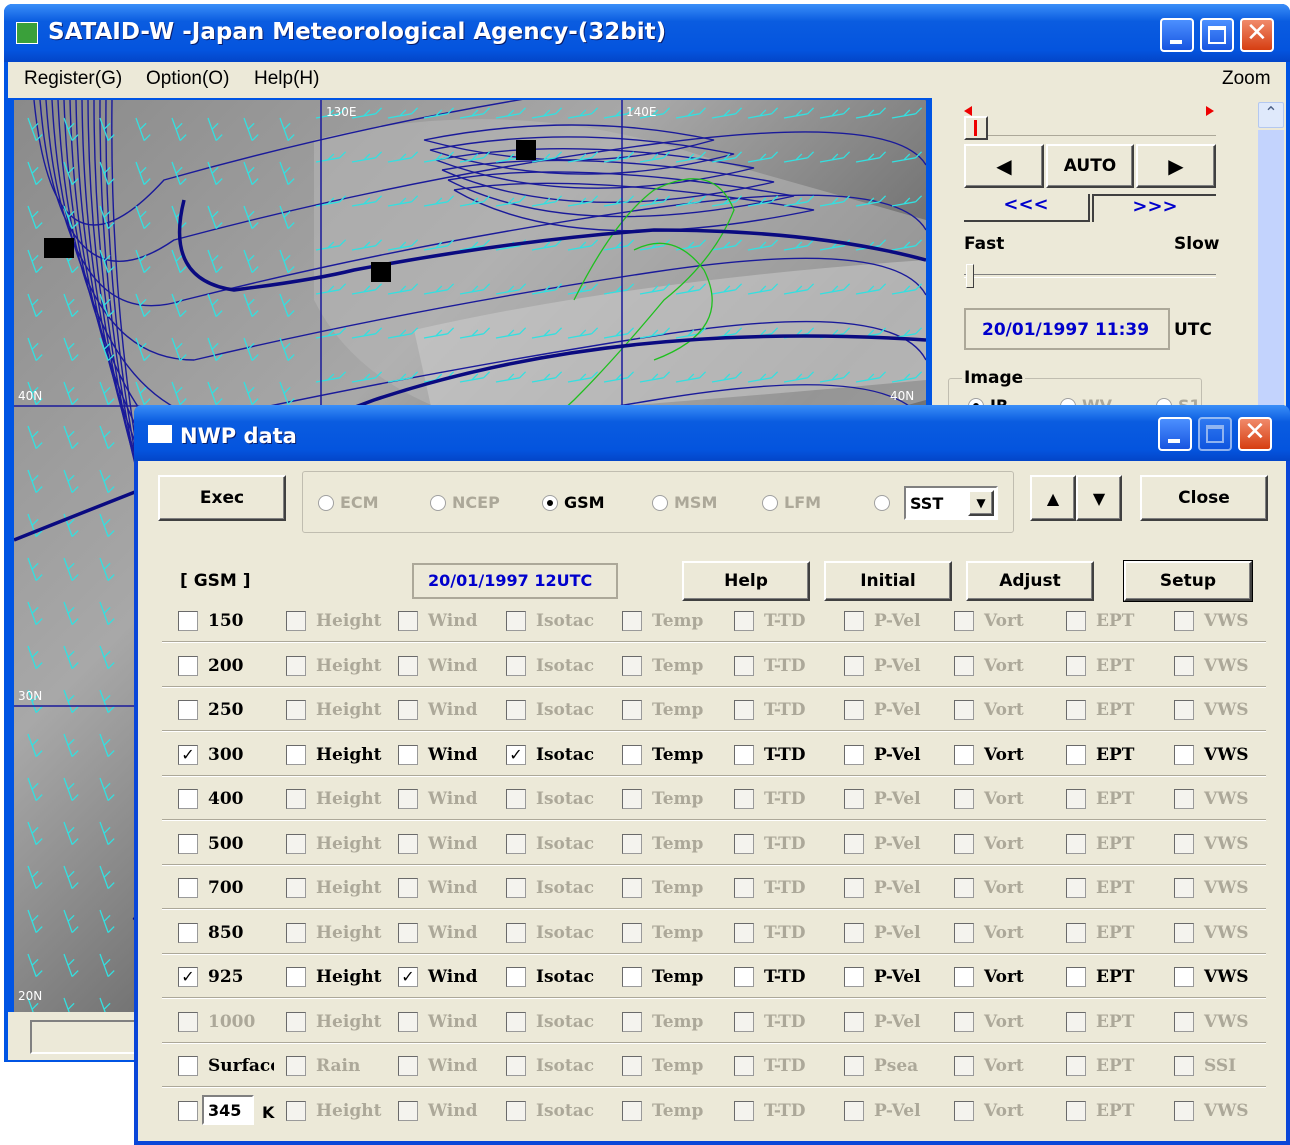 Image resolution: width=1290 pixels, height=1145 pixels. Describe the element at coordinates (228, 1110) in the screenshot. I see `theta-input: 345` at that location.